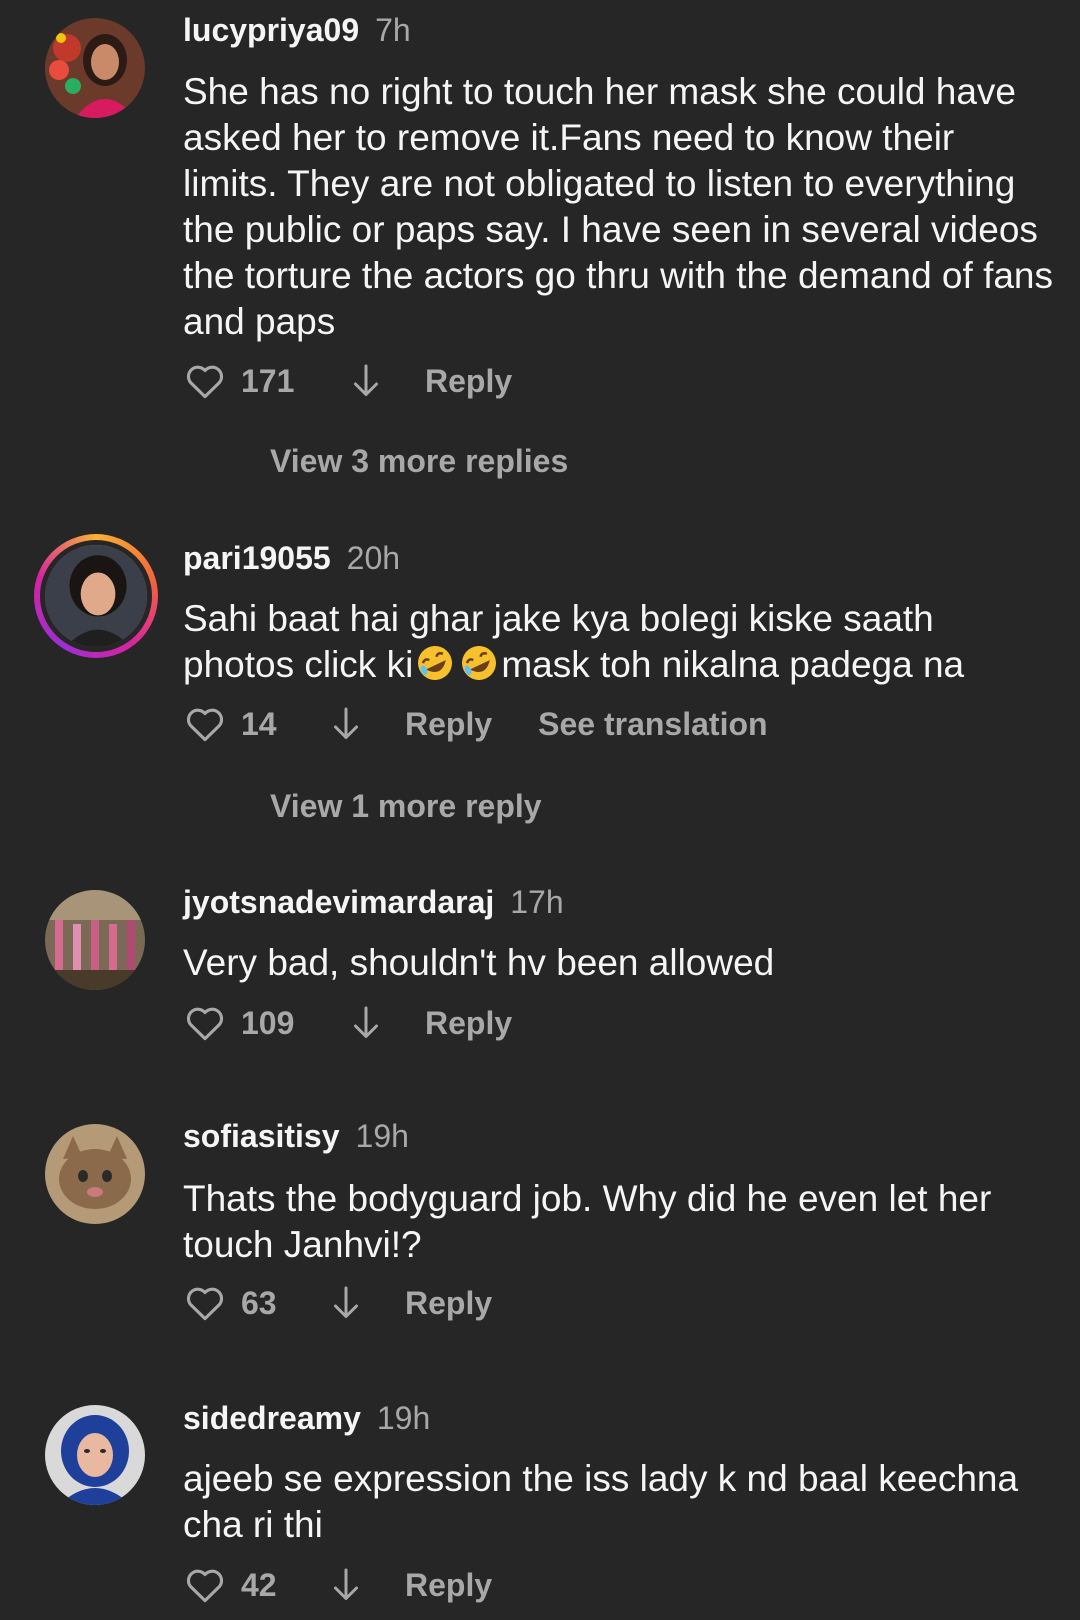 The image size is (1080, 1620). Describe the element at coordinates (479, 962) in the screenshot. I see `comment-text: Very bad, shouldn't hv been allowed` at that location.